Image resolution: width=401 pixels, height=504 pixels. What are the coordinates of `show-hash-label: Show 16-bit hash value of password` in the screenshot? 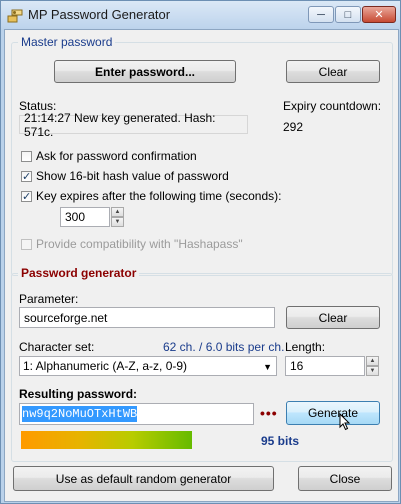 It's located at (132, 176).